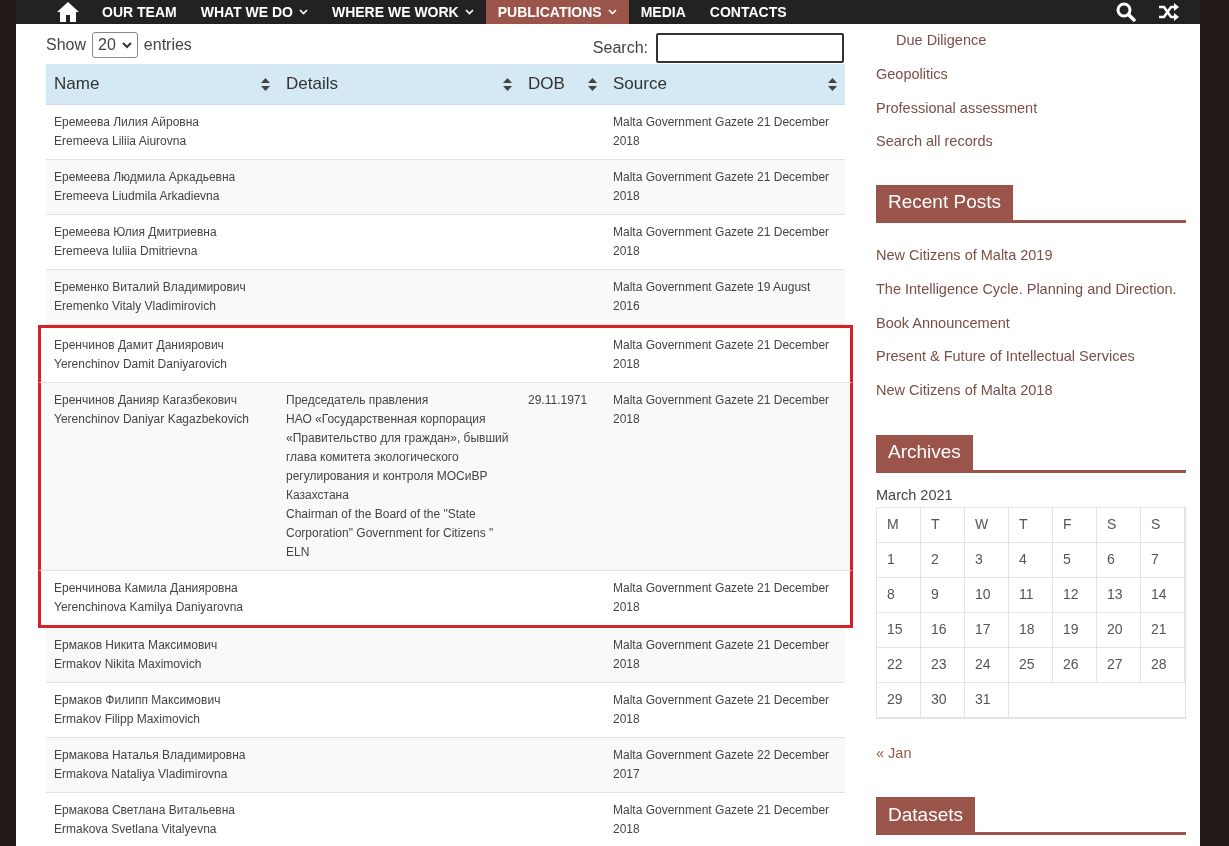 The width and height of the screenshot is (1229, 846). What do you see at coordinates (150, 755) in the screenshot?
I see `person-name-russian: Ермакова Наталья Владимировна` at bounding box center [150, 755].